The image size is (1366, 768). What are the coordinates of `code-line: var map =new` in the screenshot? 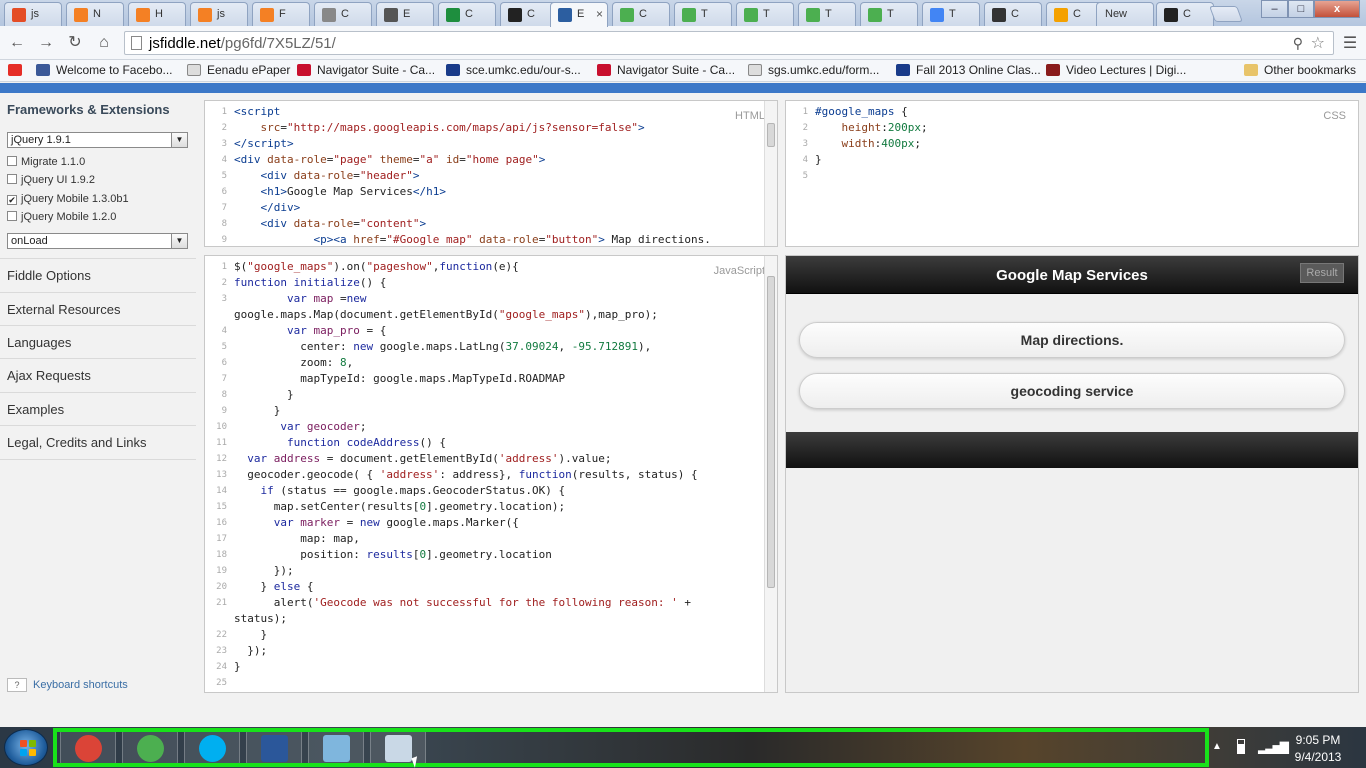 It's located at (326, 298).